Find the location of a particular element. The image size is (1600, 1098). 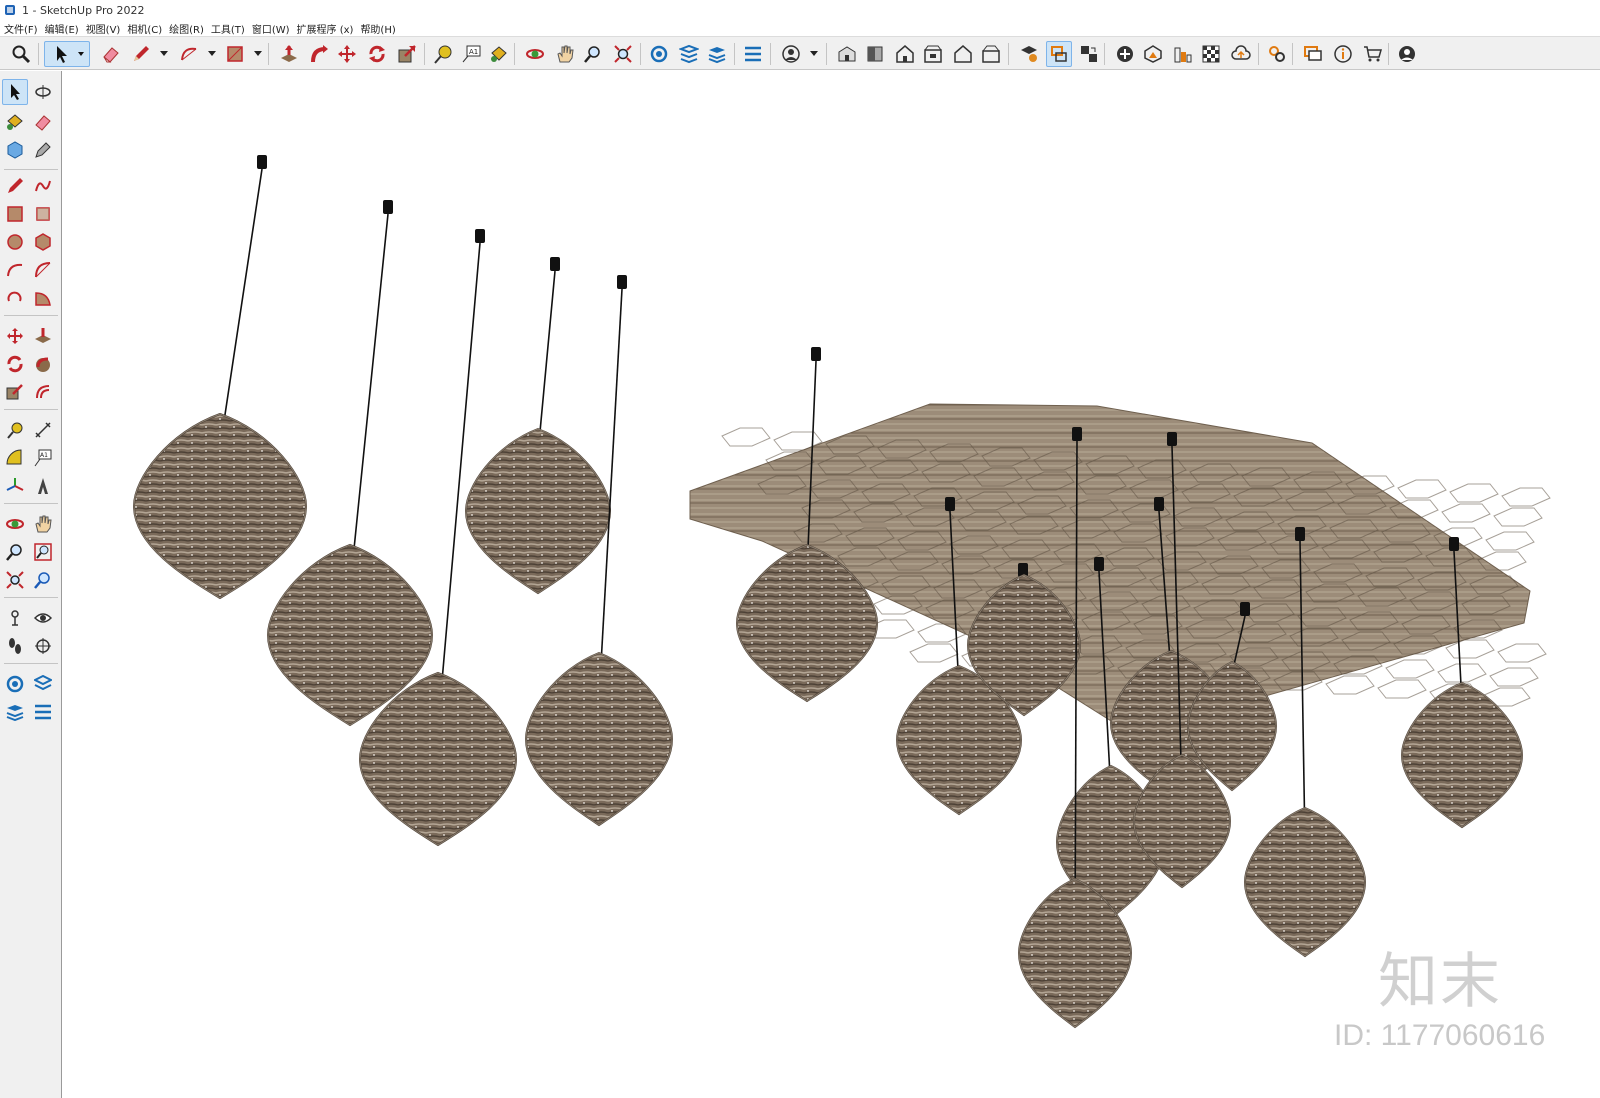

cloud-icon is located at coordinates (1241, 54).